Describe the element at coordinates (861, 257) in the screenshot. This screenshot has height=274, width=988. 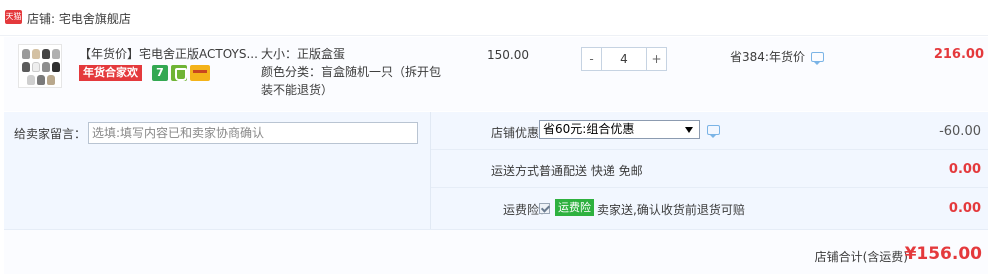
I see `shop-total-label: 店铺合计(含运费)` at that location.